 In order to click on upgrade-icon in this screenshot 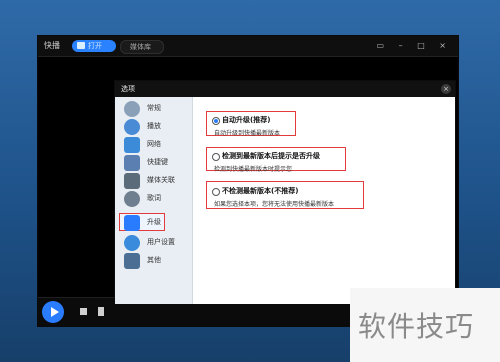, I will do `click(132, 223)`.